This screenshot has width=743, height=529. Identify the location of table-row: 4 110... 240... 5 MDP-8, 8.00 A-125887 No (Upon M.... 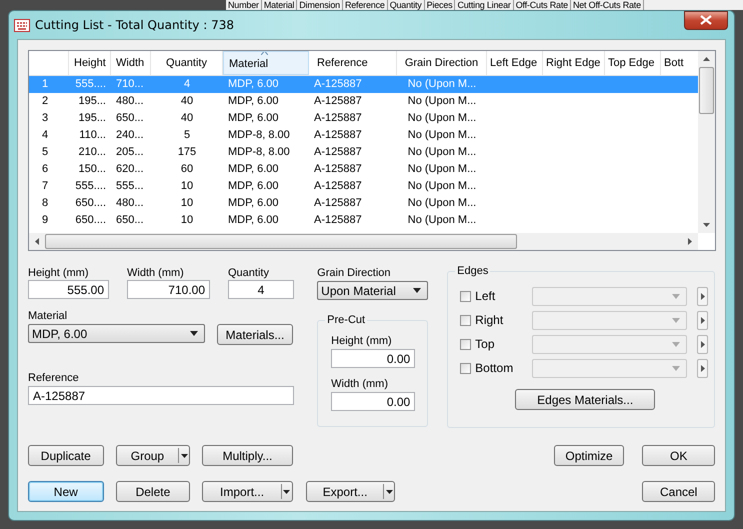
(363, 135).